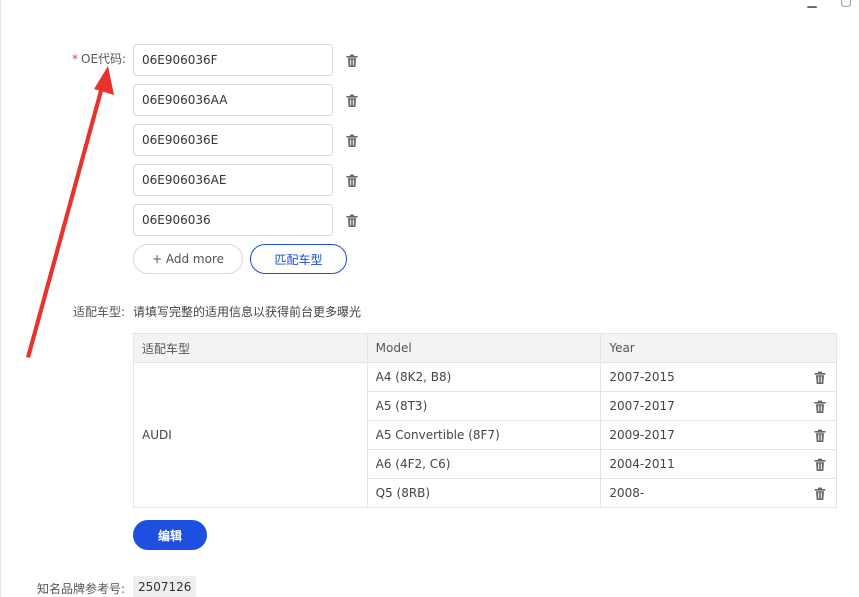 This screenshot has width=859, height=597. What do you see at coordinates (165, 586) in the screenshot?
I see `brand-ref-value: 2507126` at bounding box center [165, 586].